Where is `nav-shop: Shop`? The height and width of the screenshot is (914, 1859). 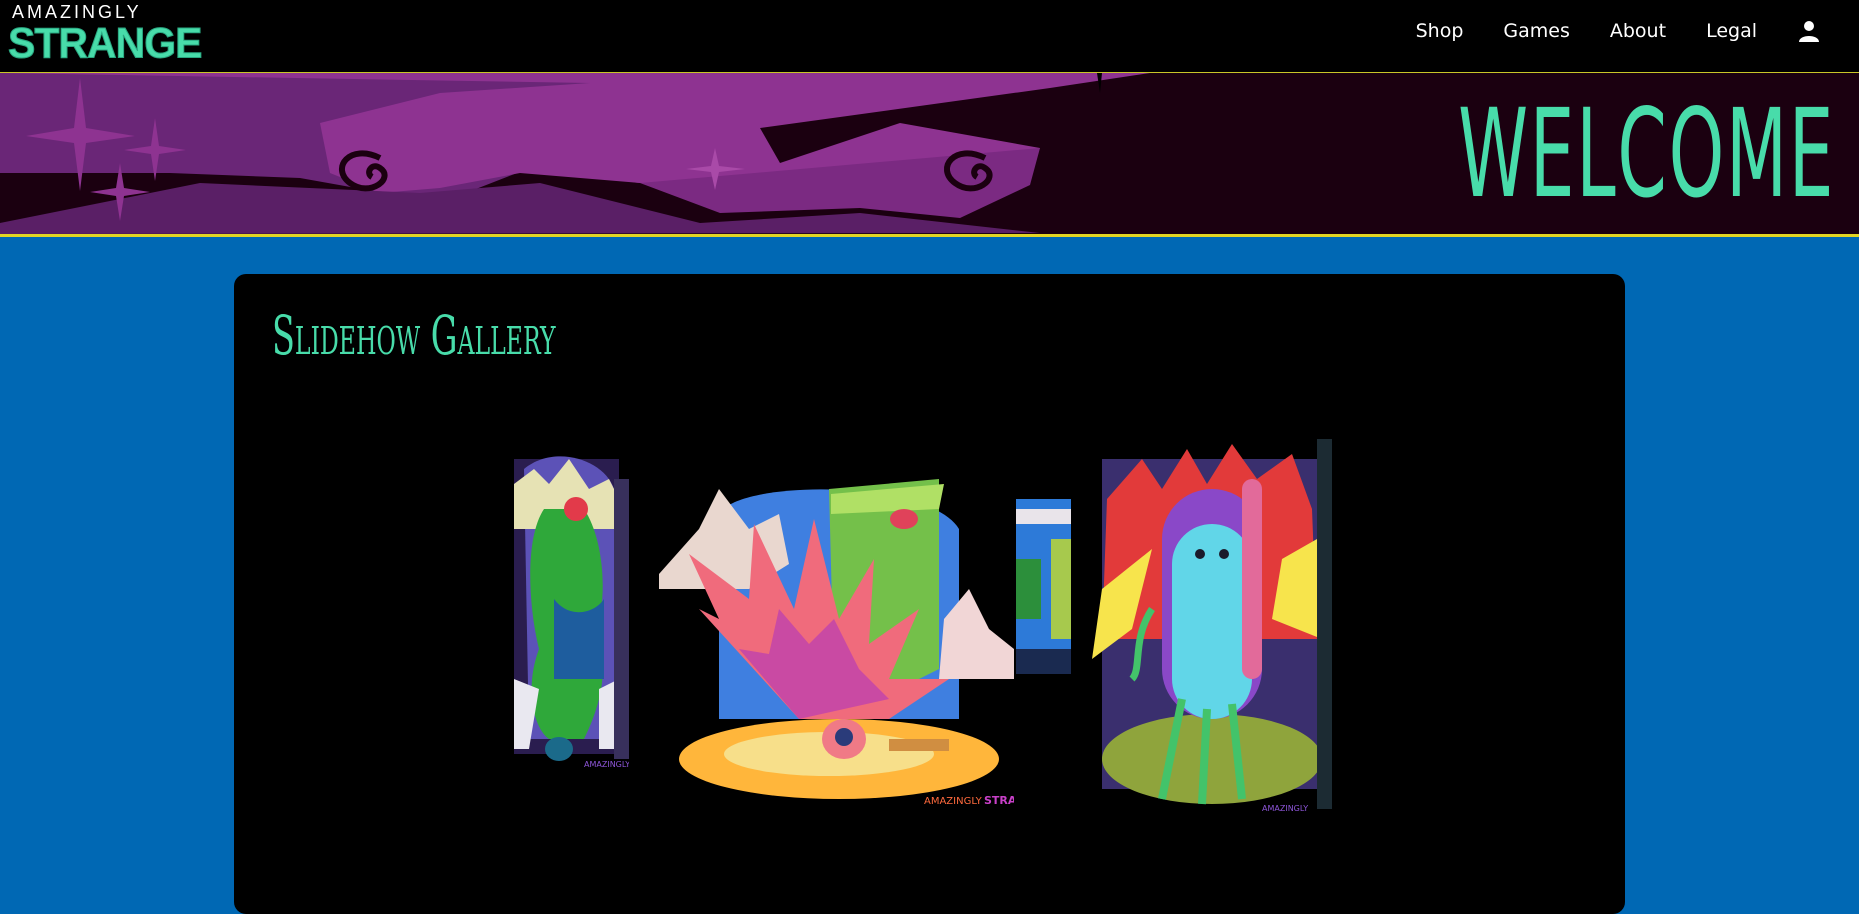 nav-shop: Shop is located at coordinates (1440, 31).